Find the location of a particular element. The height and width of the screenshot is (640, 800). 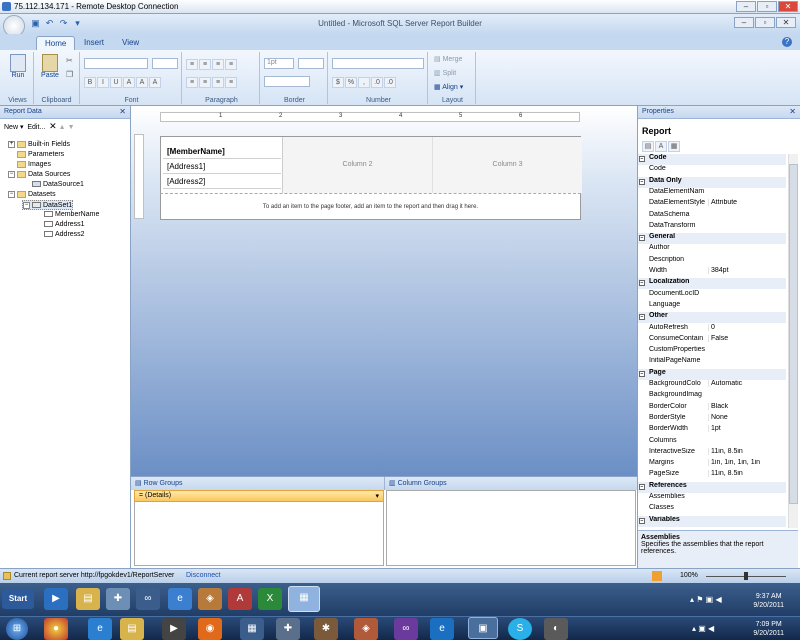

cut-icon: ✂ is located at coordinates (69, 60).